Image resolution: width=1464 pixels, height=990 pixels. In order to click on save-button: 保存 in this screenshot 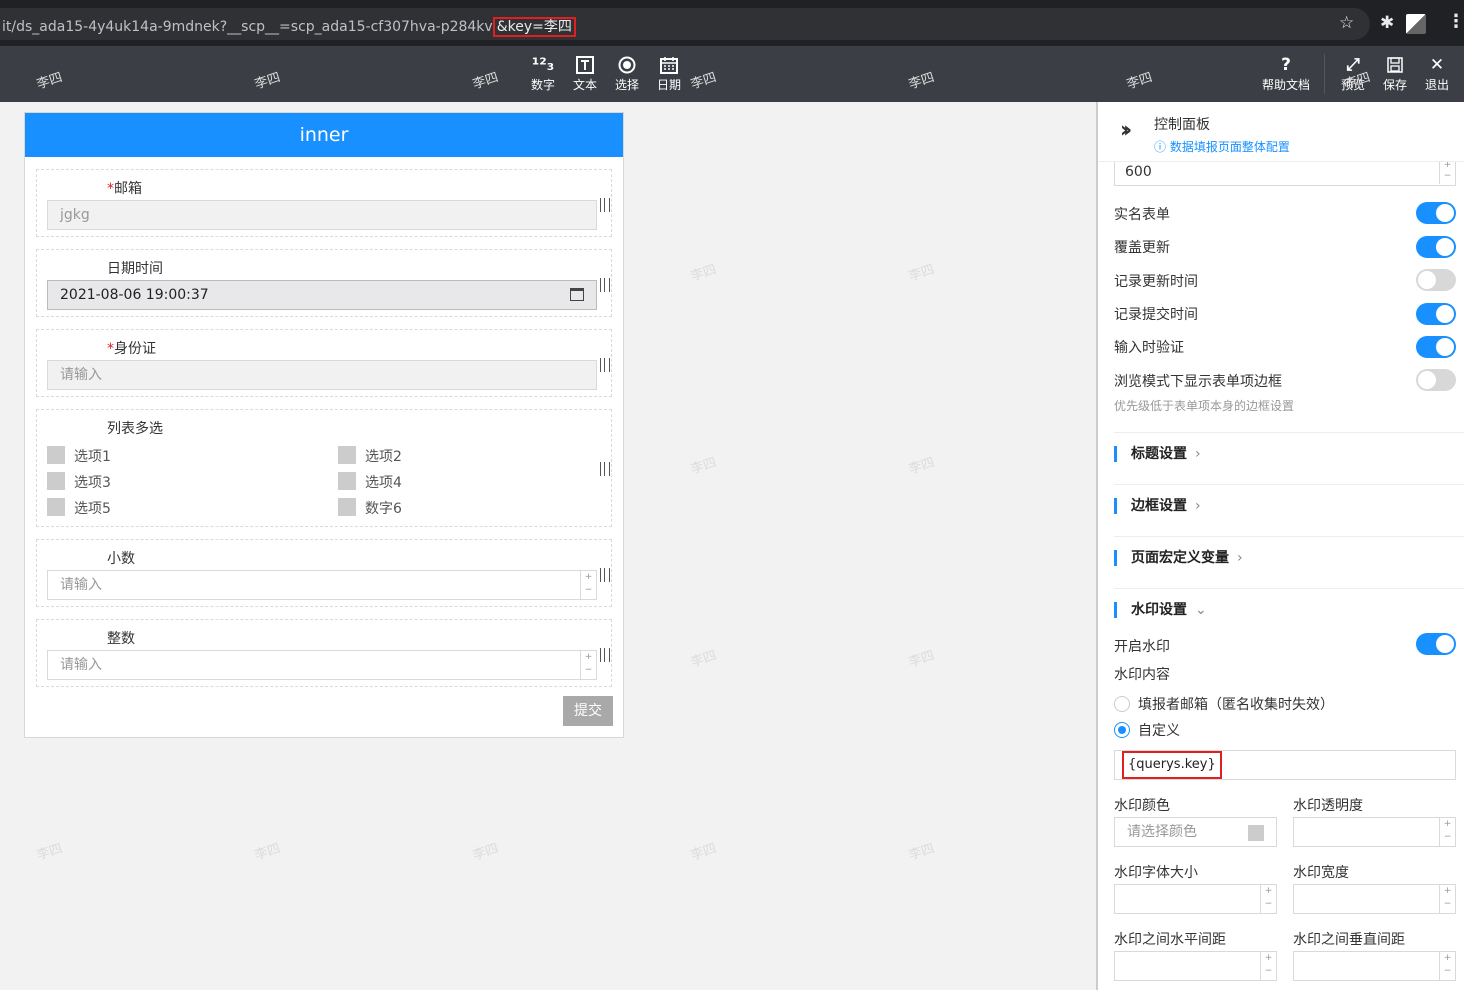, I will do `click(1395, 73)`.